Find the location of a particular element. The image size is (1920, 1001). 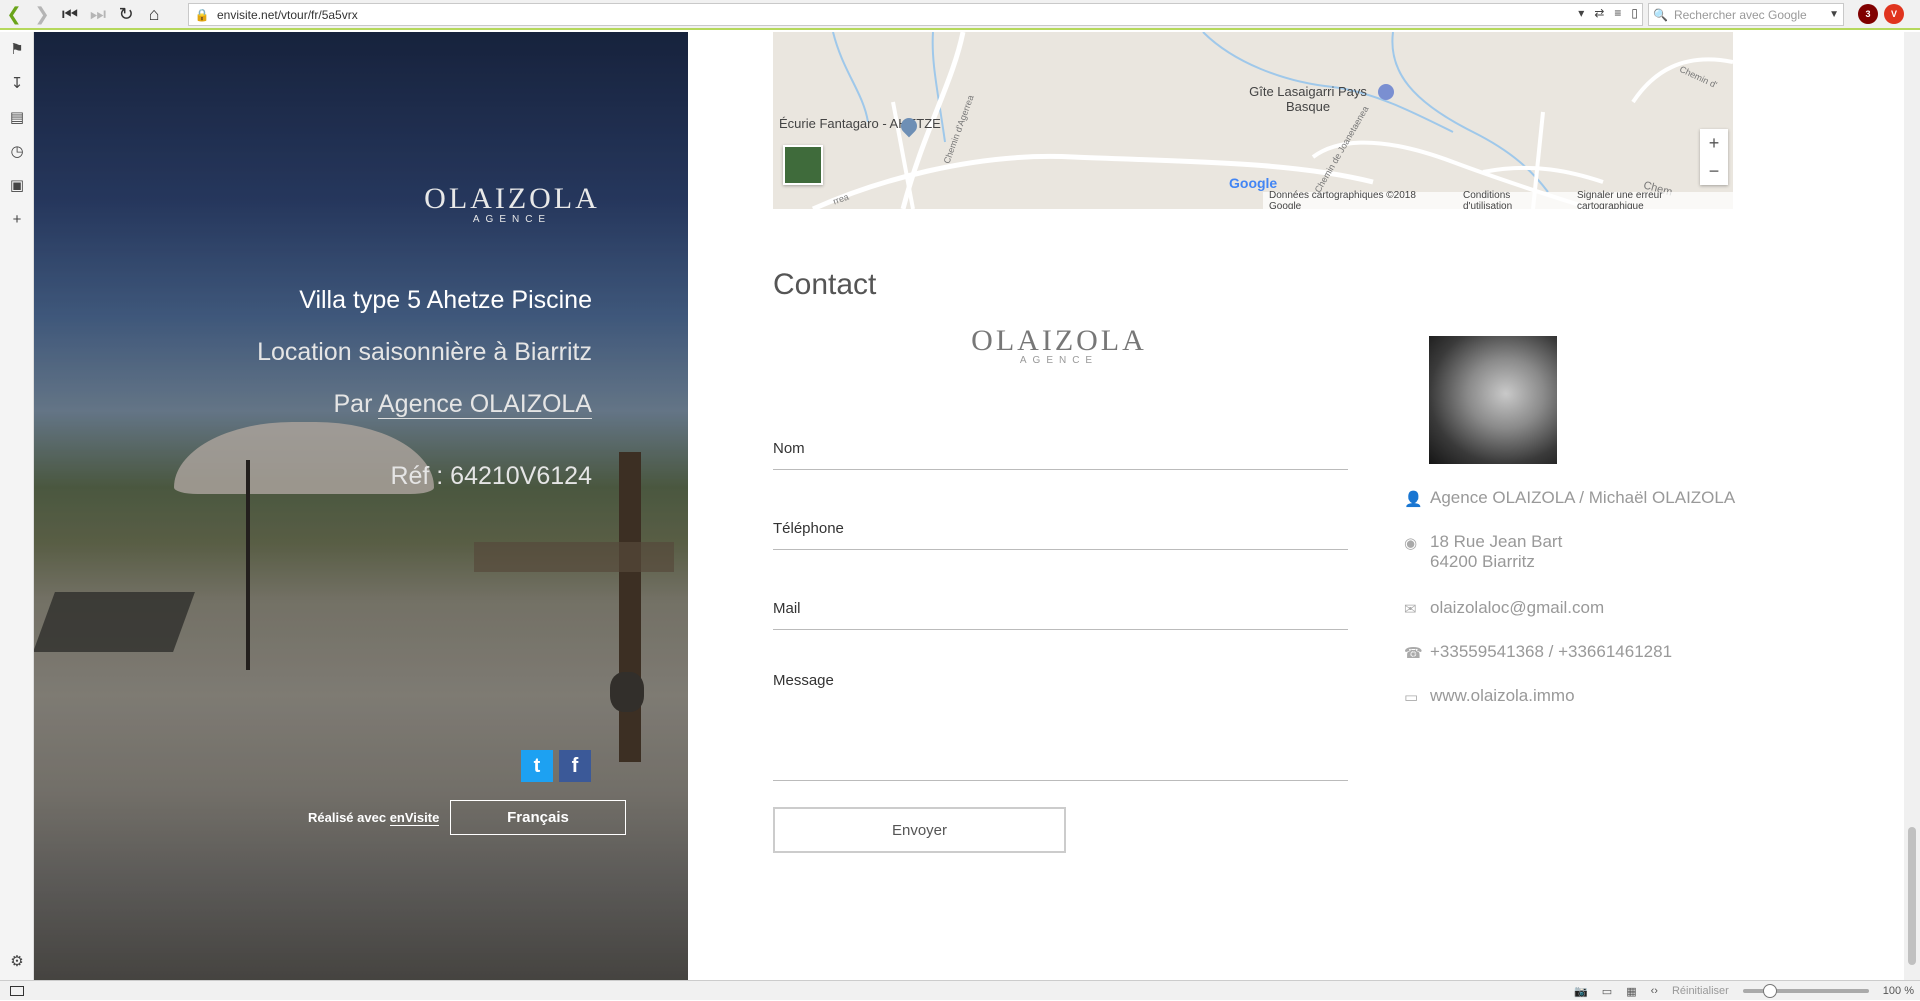

reset-zoom-label: Réinitialiser is located at coordinates (1700, 991).